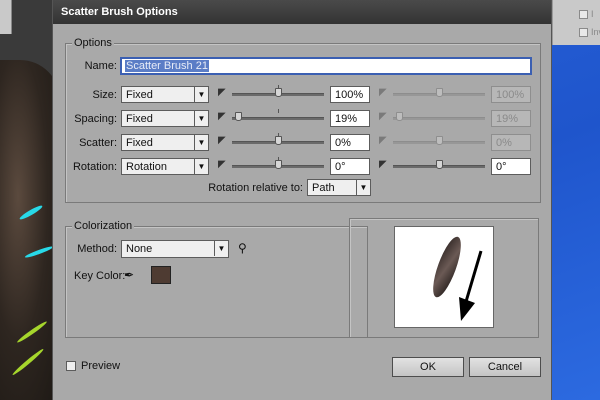 This screenshot has height=400, width=600. What do you see at coordinates (94, 167) in the screenshot?
I see `row-label: Rotation:` at bounding box center [94, 167].